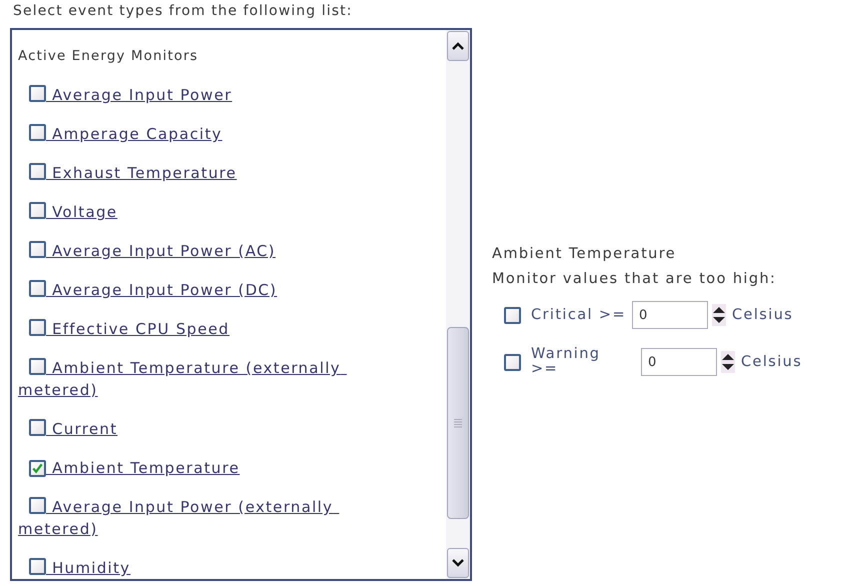 This screenshot has width=848, height=588. What do you see at coordinates (109, 56) in the screenshot?
I see `group-heading: Active Energy Monitors` at bounding box center [109, 56].